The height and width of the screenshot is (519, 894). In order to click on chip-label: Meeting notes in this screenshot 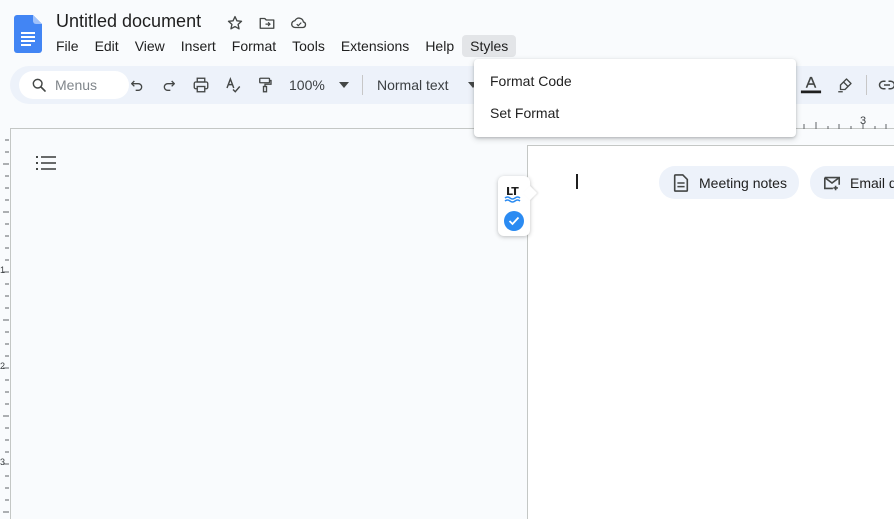, I will do `click(743, 182)`.